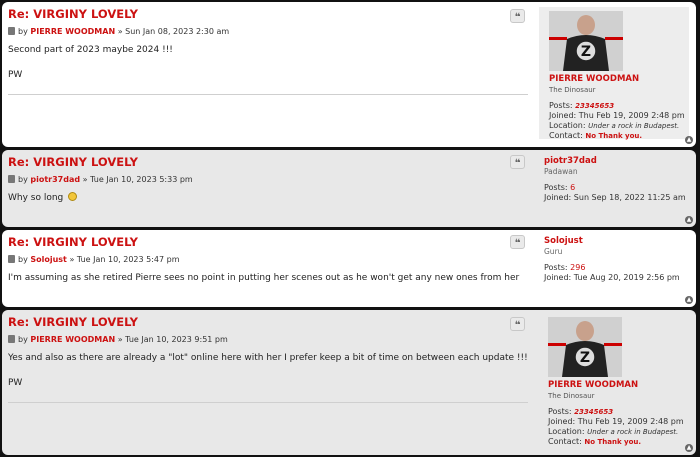 This screenshot has height=457, width=700. I want to click on post-content: Why so long, so click(270, 198).